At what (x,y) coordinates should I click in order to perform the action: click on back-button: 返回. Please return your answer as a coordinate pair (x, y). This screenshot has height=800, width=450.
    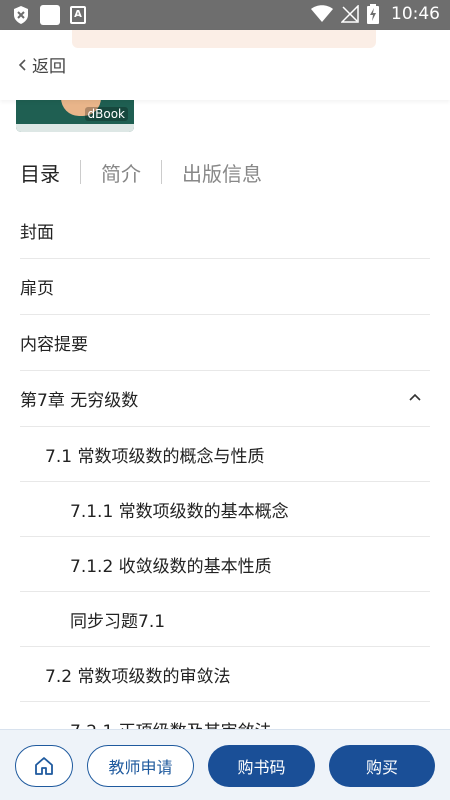
    Looking at the image, I should click on (42, 64).